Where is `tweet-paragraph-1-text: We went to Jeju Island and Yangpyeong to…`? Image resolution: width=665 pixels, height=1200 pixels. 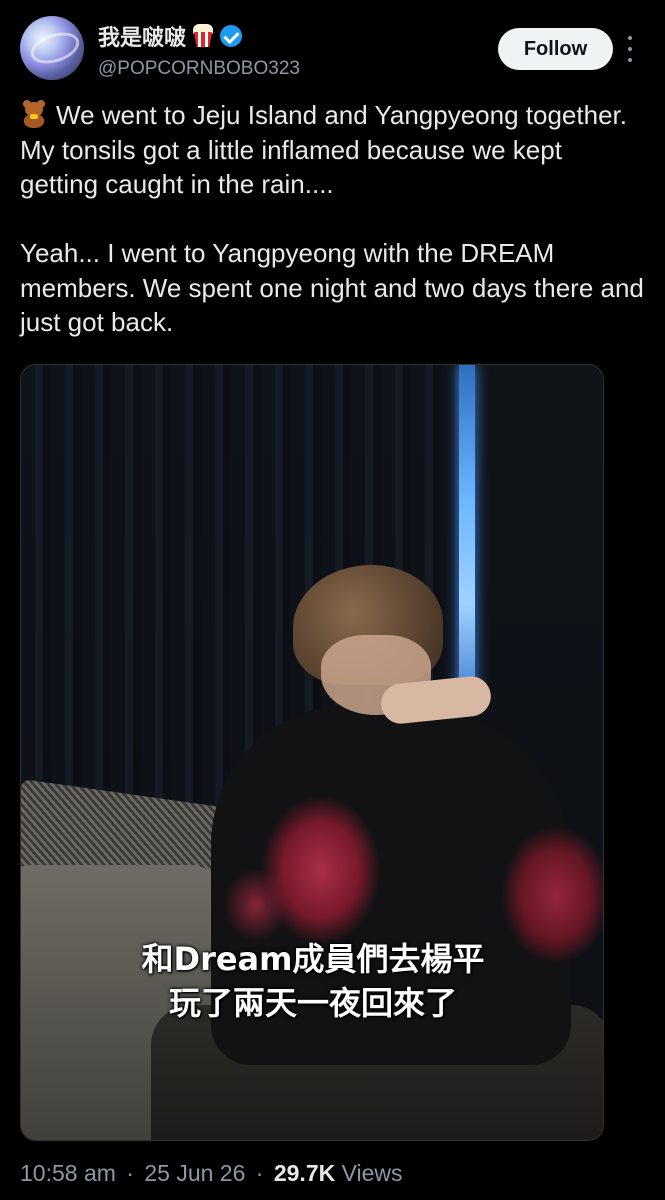 tweet-paragraph-1-text: We went to Jeju Island and Yangpyeong to… is located at coordinates (323, 149).